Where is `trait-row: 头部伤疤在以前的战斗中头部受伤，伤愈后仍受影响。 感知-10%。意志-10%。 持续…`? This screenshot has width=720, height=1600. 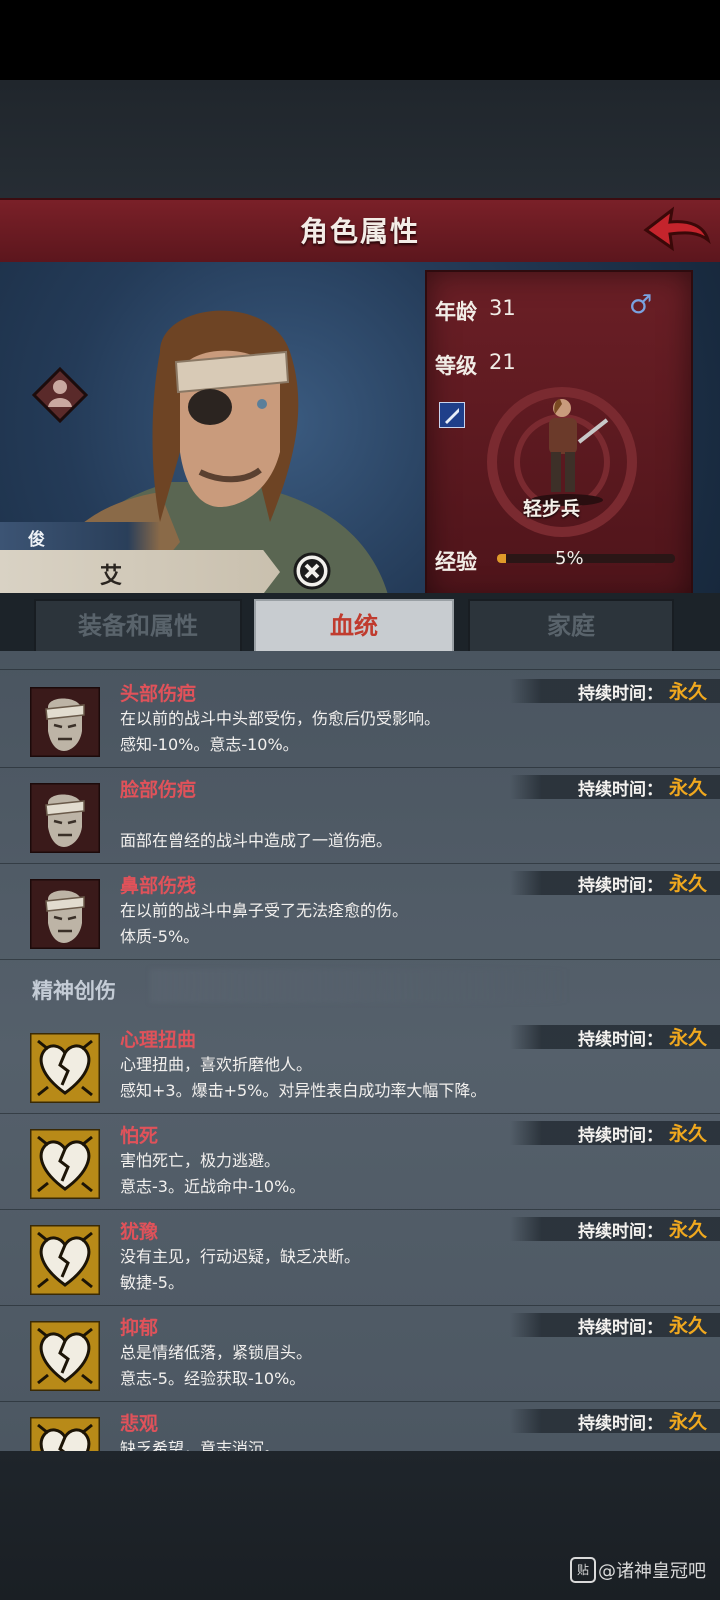 trait-row: 头部伤疤在以前的战斗中头部受伤，伤愈后仍受影响。 感知-10%。意志-10%。 持续… is located at coordinates (360, 719).